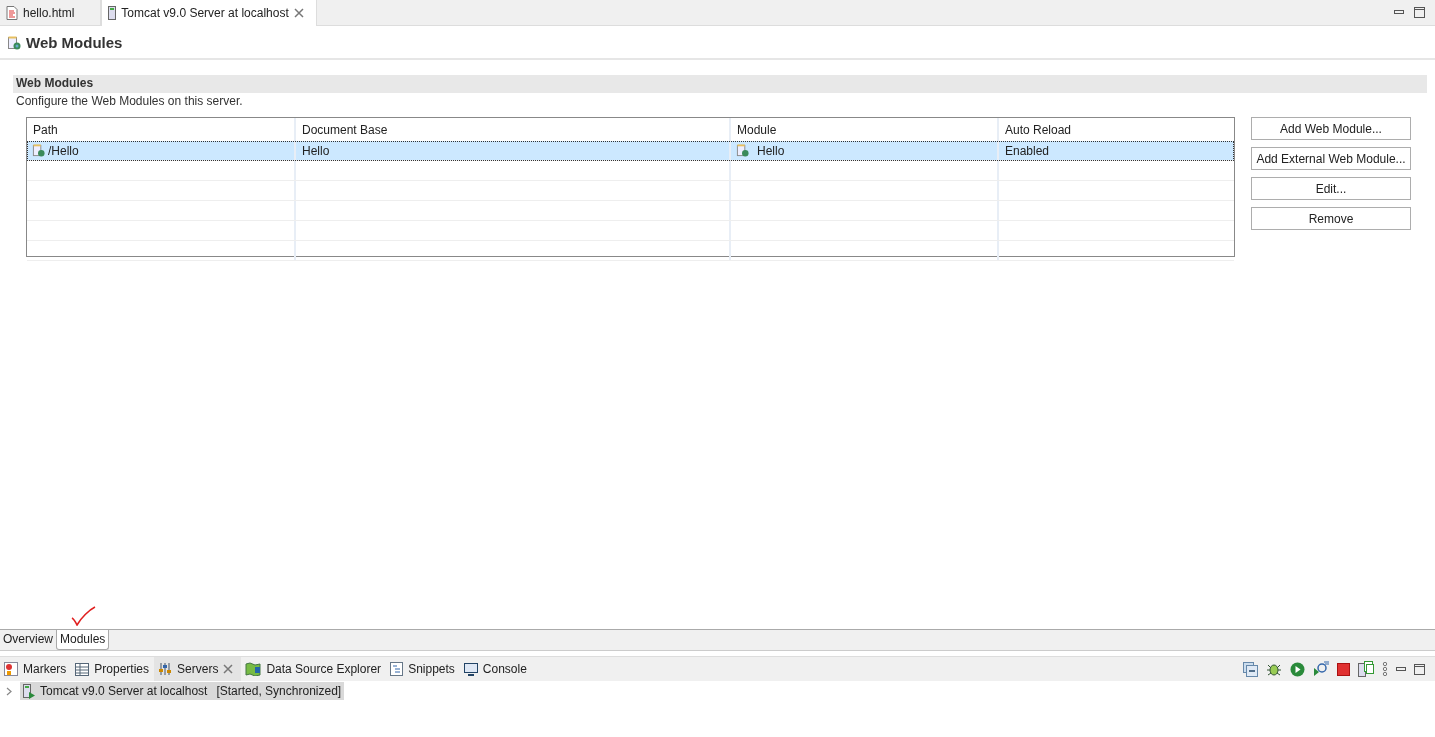 The height and width of the screenshot is (737, 1435). I want to click on map-icon, so click(253, 669).